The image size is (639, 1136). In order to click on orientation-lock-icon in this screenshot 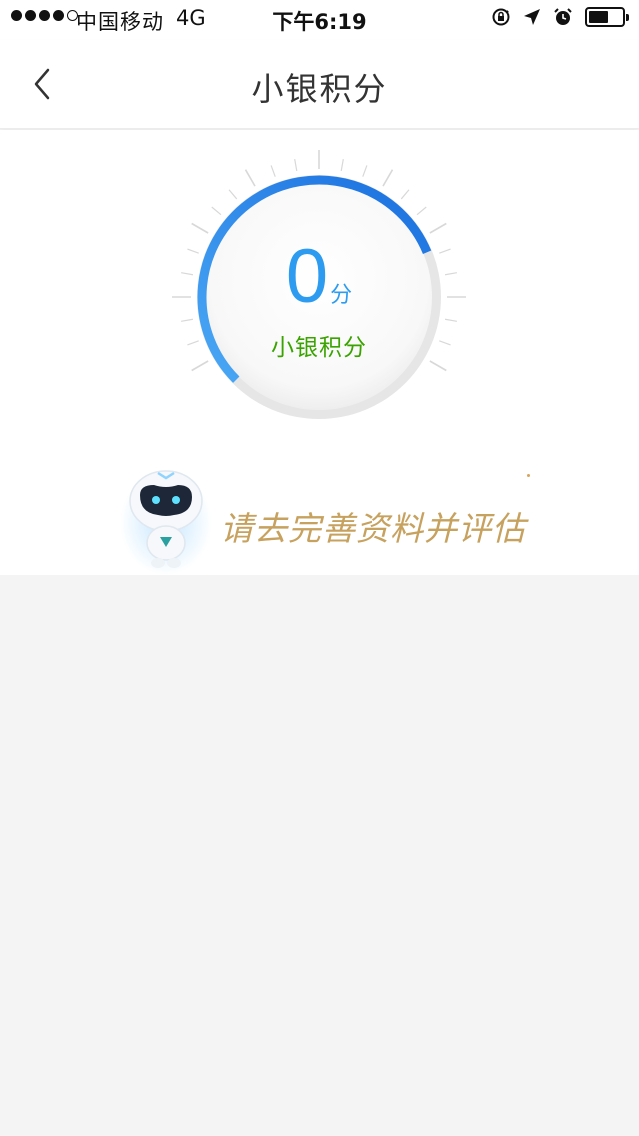, I will do `click(501, 17)`.